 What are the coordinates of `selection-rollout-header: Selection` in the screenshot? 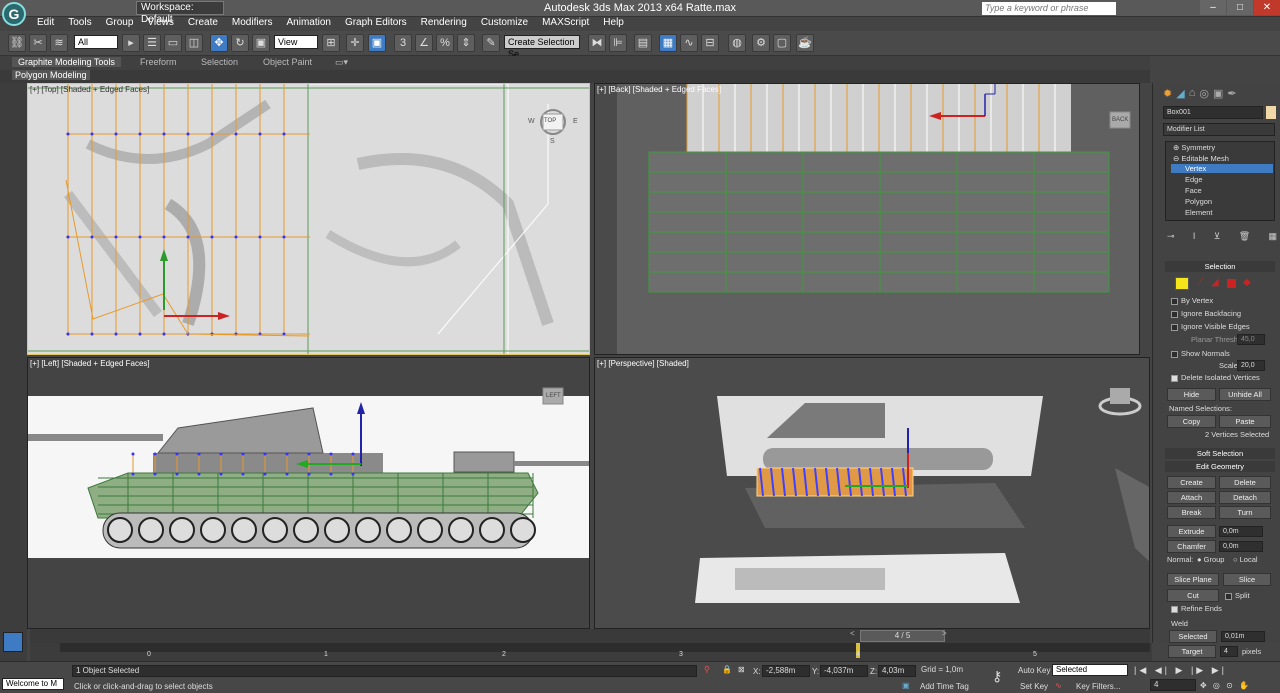 It's located at (1220, 266).